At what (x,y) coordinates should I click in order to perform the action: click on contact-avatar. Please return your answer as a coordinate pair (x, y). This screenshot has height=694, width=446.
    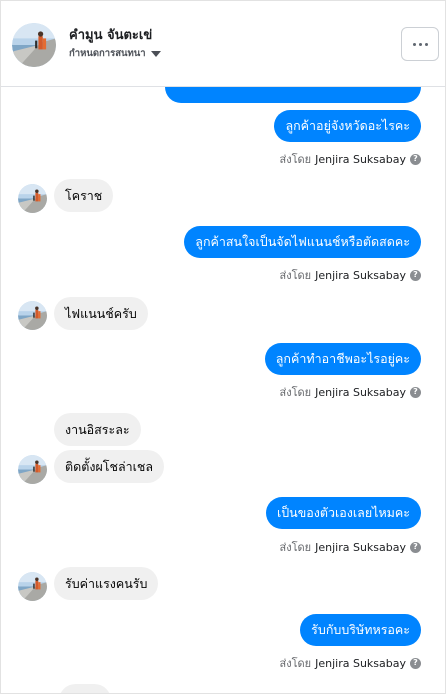
    Looking at the image, I should click on (34, 45).